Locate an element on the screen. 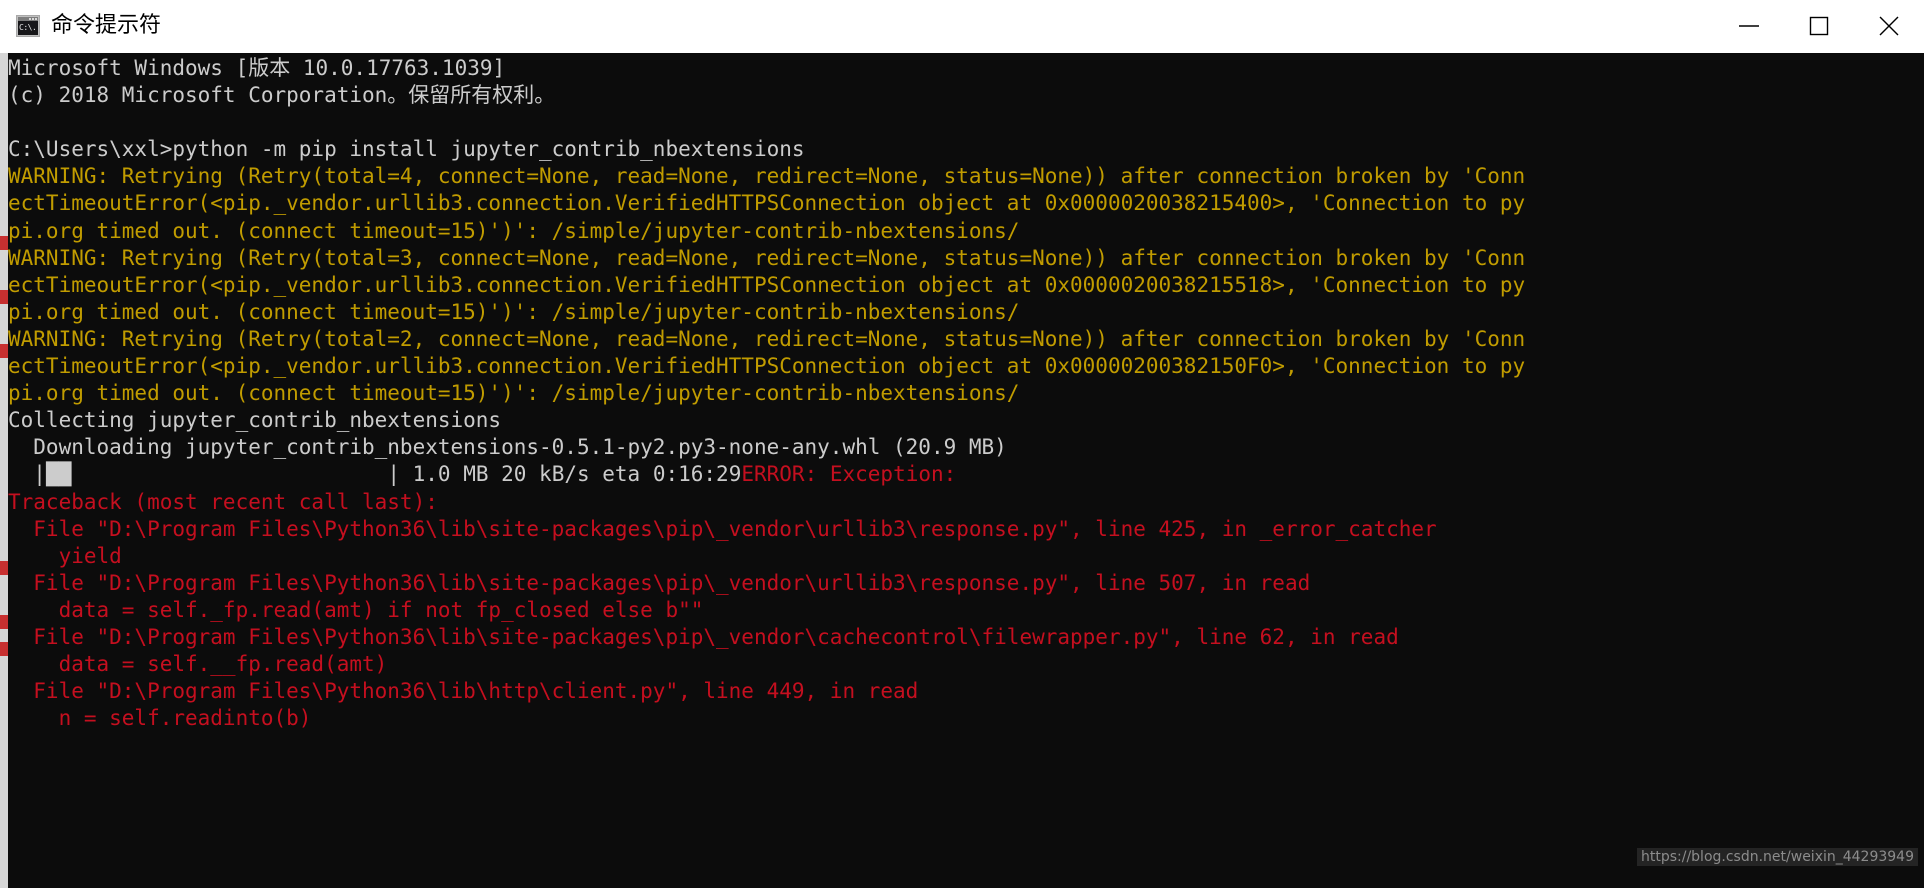 This screenshot has height=888, width=1924. terminal-line-text: Traceback (most recent call last): is located at coordinates (223, 501).